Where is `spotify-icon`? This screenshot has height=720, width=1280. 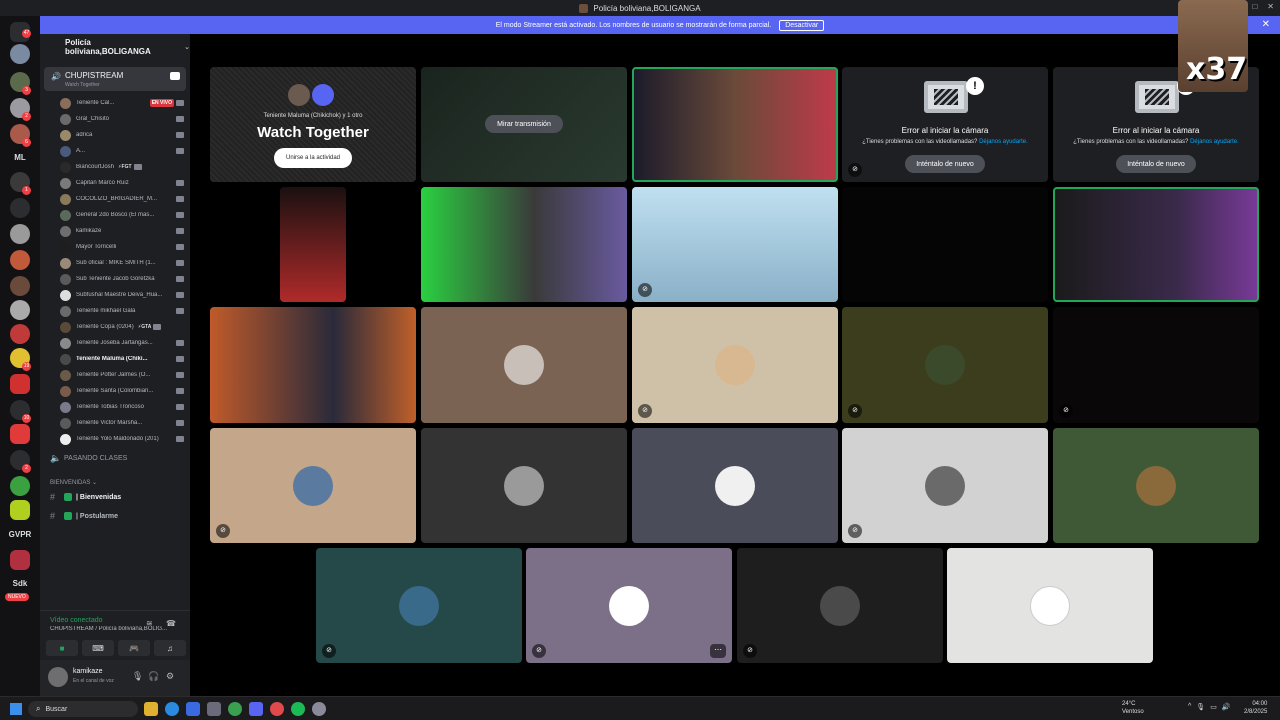
spotify-icon is located at coordinates (298, 709).